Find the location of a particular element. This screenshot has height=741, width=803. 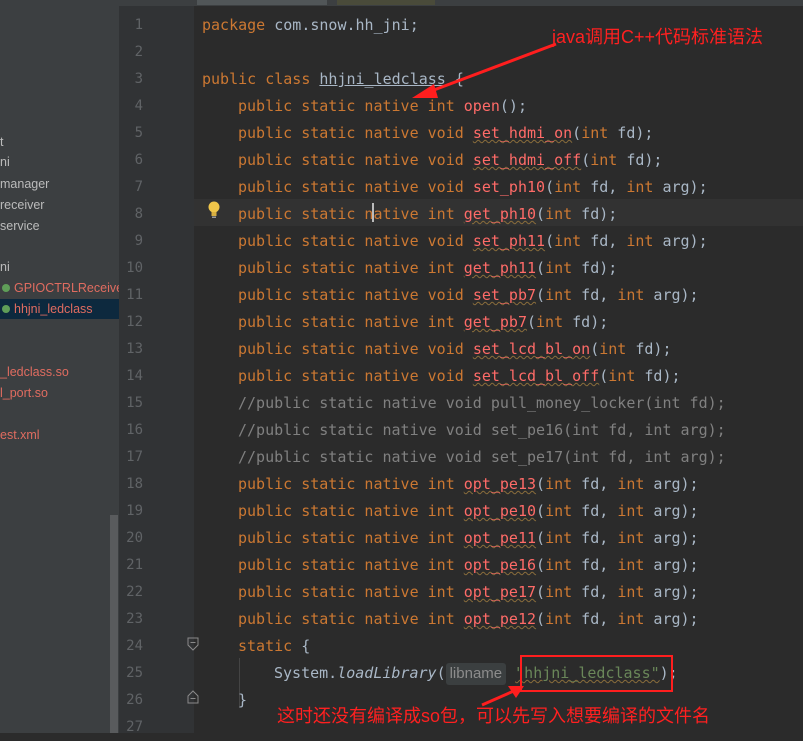

method-name: opt_pe13 is located at coordinates (500, 484).